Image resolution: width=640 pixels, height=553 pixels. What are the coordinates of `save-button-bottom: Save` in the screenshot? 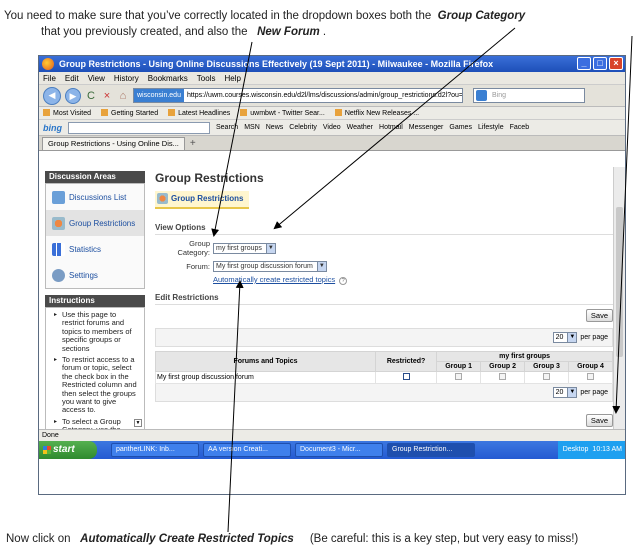 It's located at (599, 420).